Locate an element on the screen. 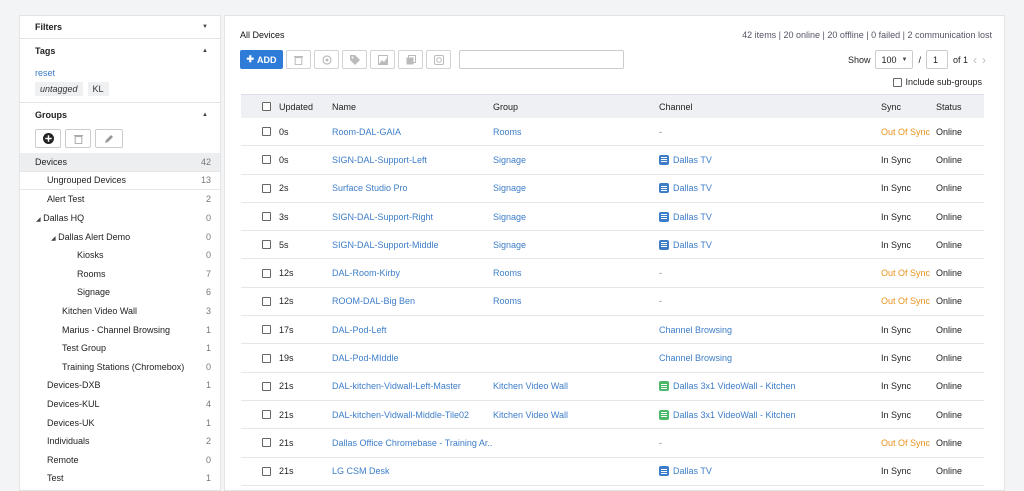 The width and height of the screenshot is (1024, 491). cell-name-link: SIGN-DAL-Support-Middle is located at coordinates (412, 245).